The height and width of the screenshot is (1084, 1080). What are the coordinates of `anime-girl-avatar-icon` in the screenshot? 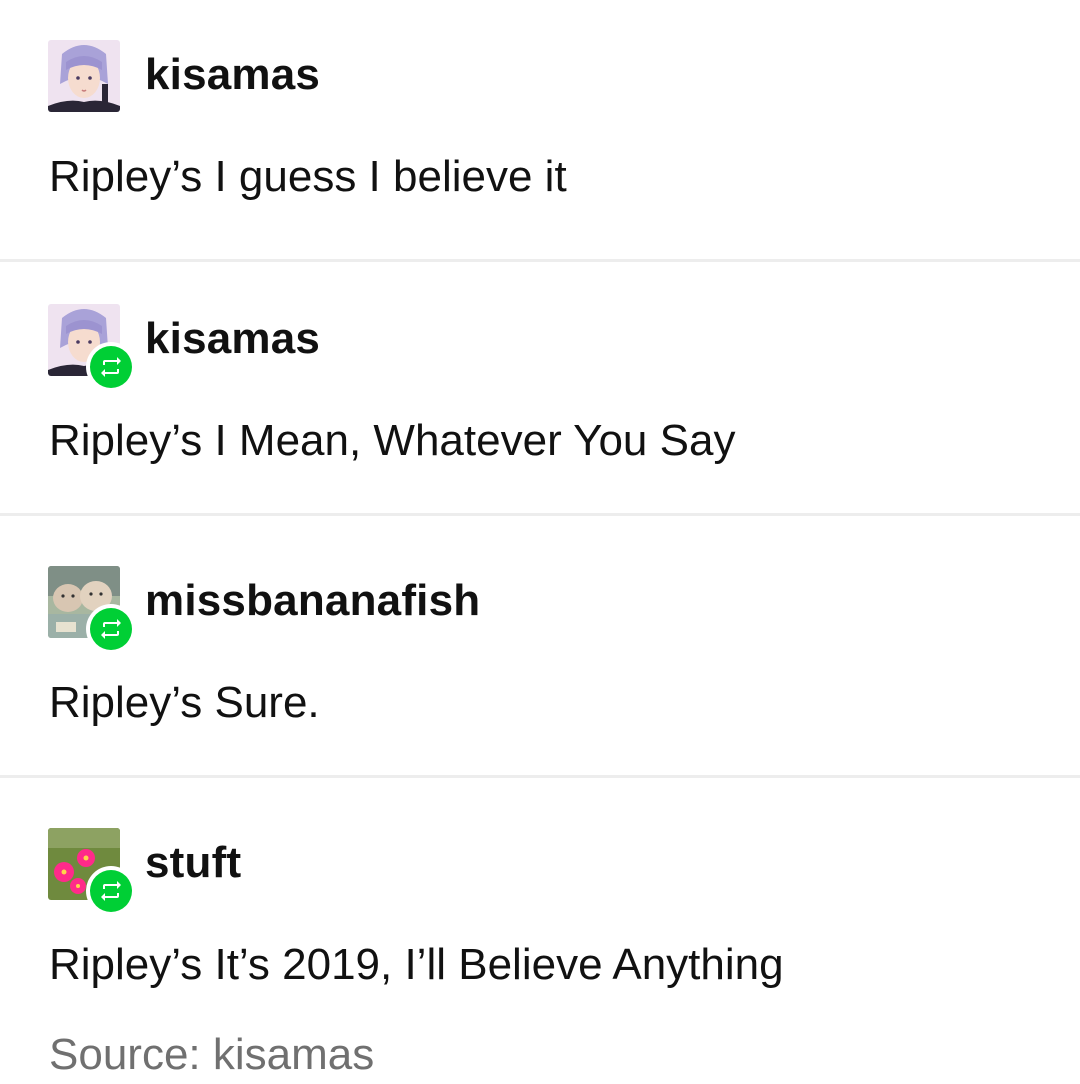 It's located at (84, 76).